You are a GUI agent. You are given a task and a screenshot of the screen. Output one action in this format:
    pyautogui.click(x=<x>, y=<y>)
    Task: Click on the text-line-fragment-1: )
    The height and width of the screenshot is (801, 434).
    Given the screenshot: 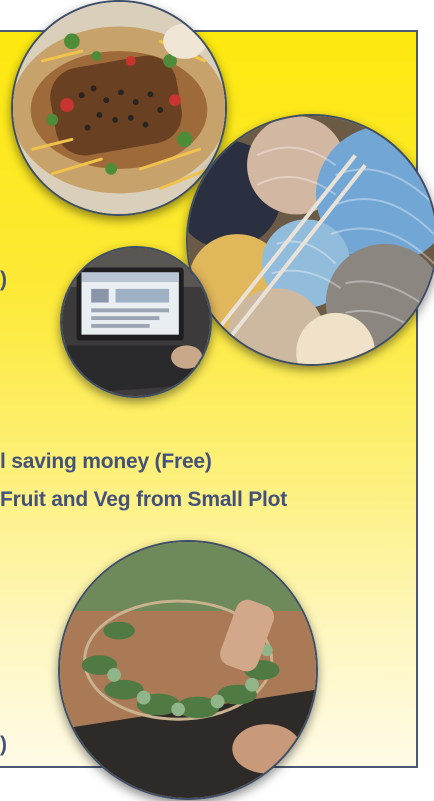 What is the action you would take?
    pyautogui.click(x=3, y=279)
    